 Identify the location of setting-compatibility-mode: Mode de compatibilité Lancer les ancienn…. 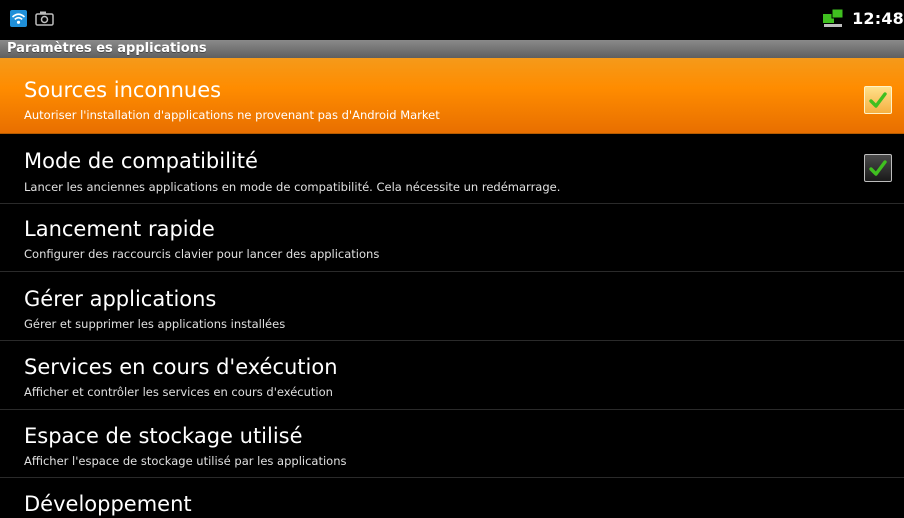
(452, 169).